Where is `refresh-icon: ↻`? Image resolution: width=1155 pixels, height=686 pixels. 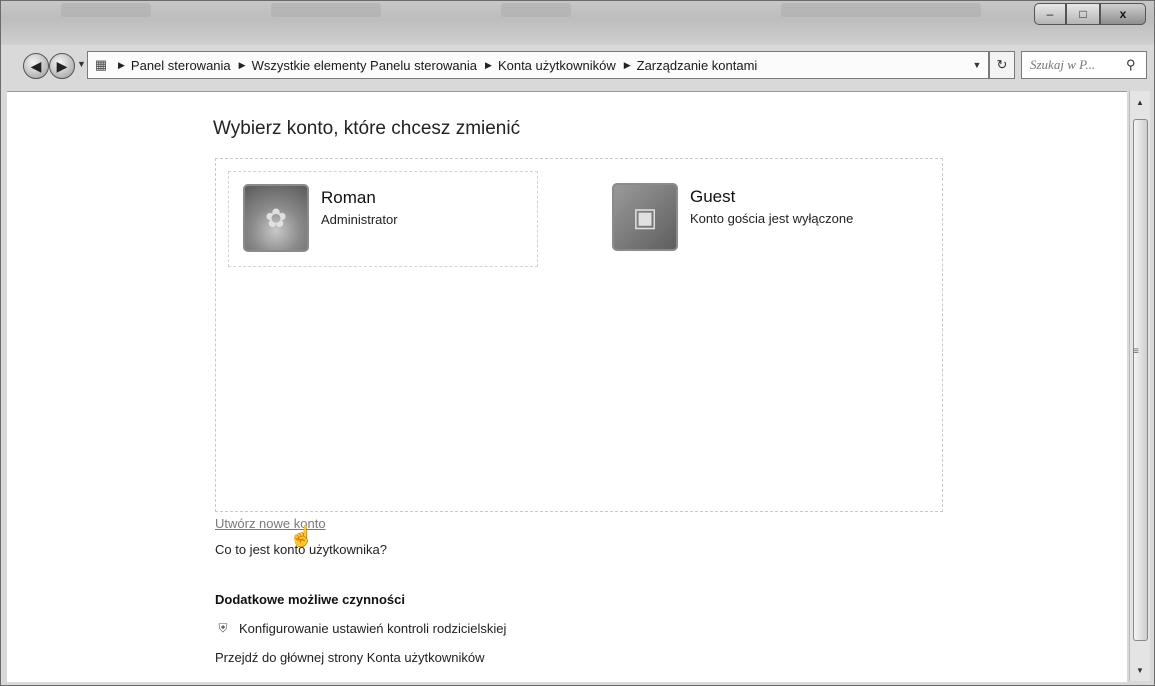 refresh-icon: ↻ is located at coordinates (1002, 64).